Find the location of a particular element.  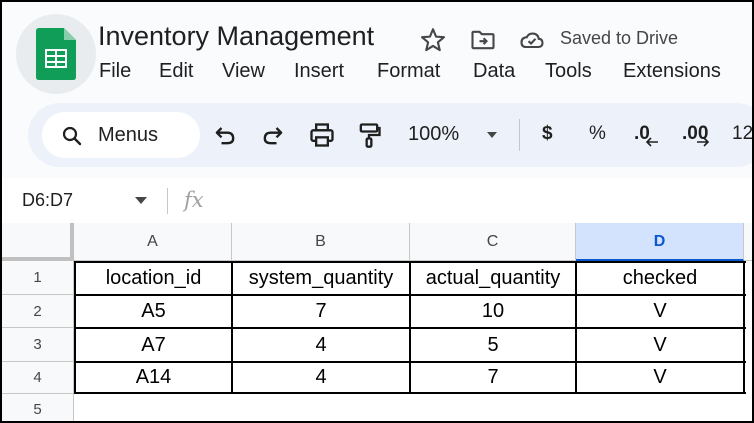

menu-data: Data is located at coordinates (494, 71).